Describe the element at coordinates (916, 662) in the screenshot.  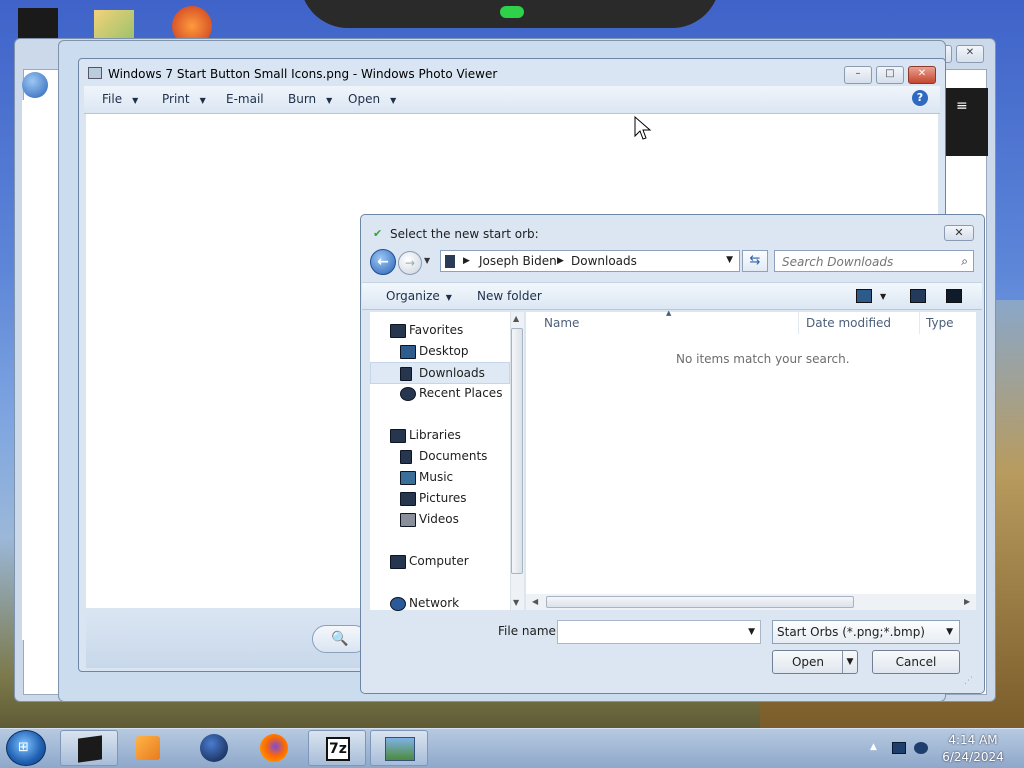
I see `cancel-button: Cancel` at that location.